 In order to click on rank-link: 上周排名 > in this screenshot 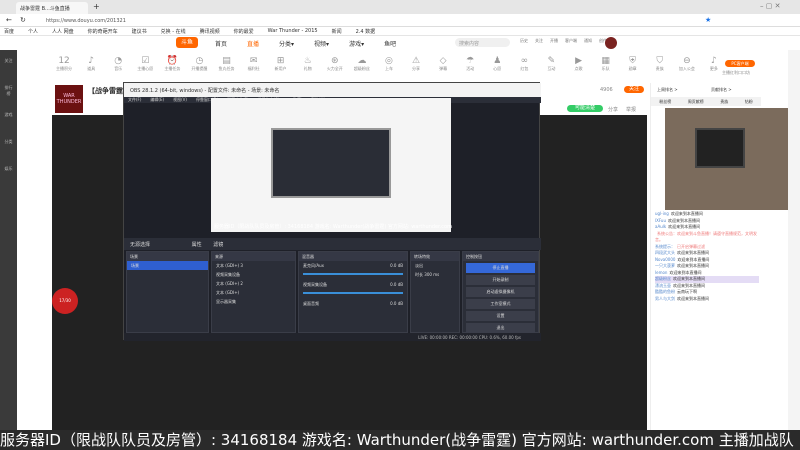, I will do `click(667, 90)`.